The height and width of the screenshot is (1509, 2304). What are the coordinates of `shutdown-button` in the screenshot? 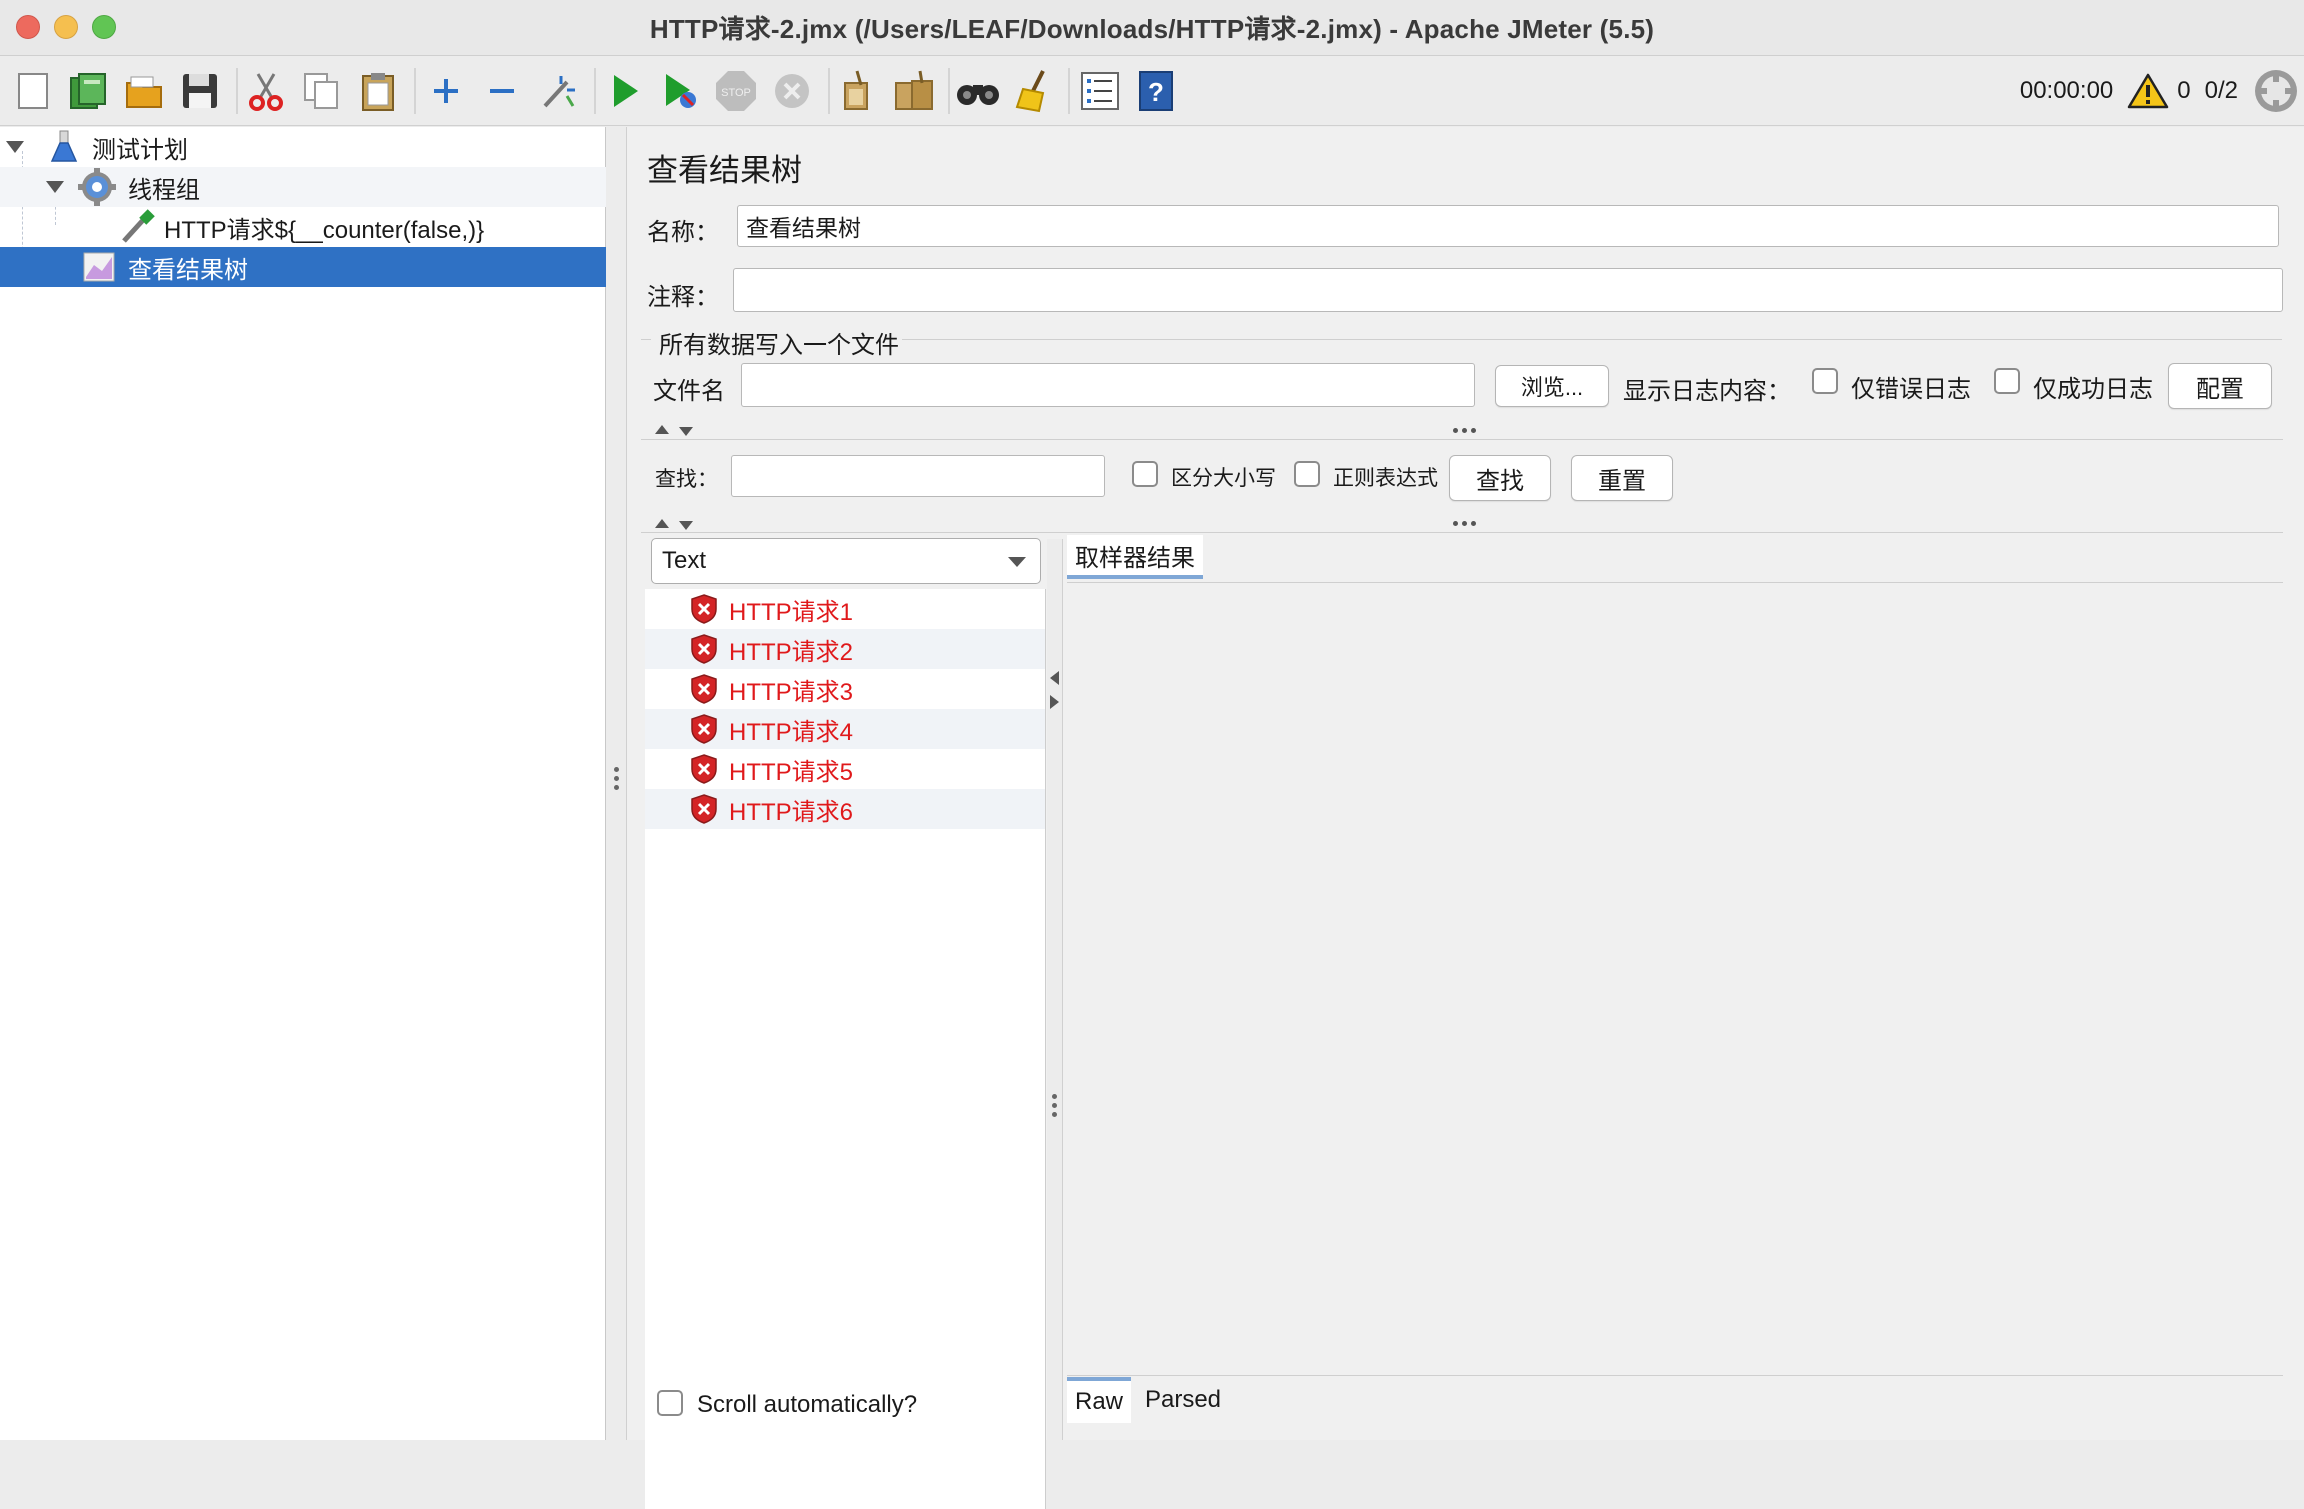 It's located at (792, 91).